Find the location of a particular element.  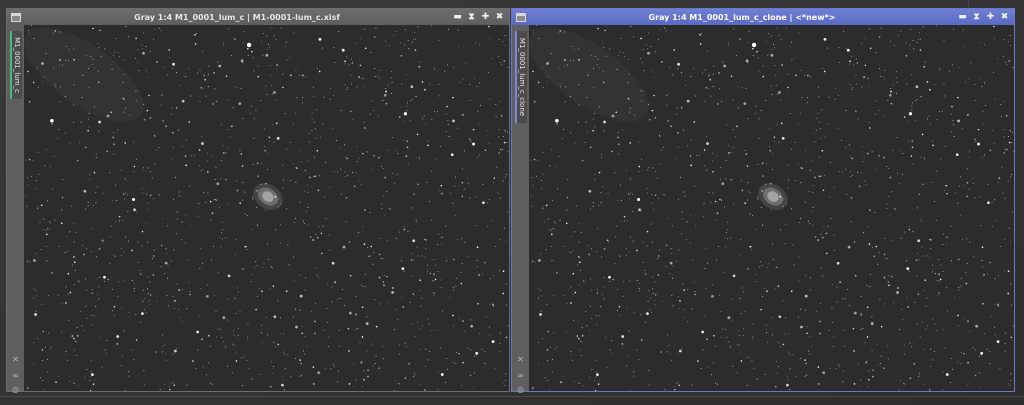

view-identifier-tab: M1_0001_lum_c is located at coordinates (16, 65).